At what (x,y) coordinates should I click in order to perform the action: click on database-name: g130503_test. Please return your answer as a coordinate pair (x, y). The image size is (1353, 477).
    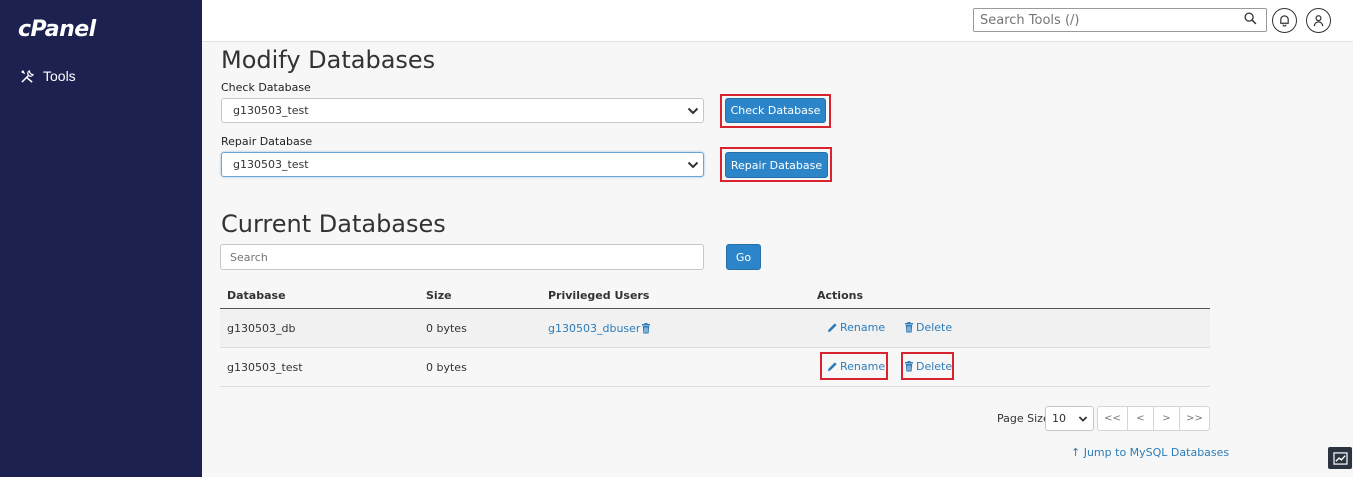
    Looking at the image, I should click on (265, 367).